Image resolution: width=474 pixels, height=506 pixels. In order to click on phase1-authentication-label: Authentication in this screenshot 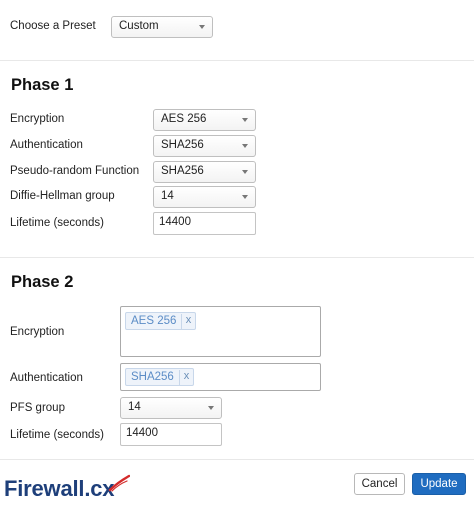, I will do `click(46, 145)`.